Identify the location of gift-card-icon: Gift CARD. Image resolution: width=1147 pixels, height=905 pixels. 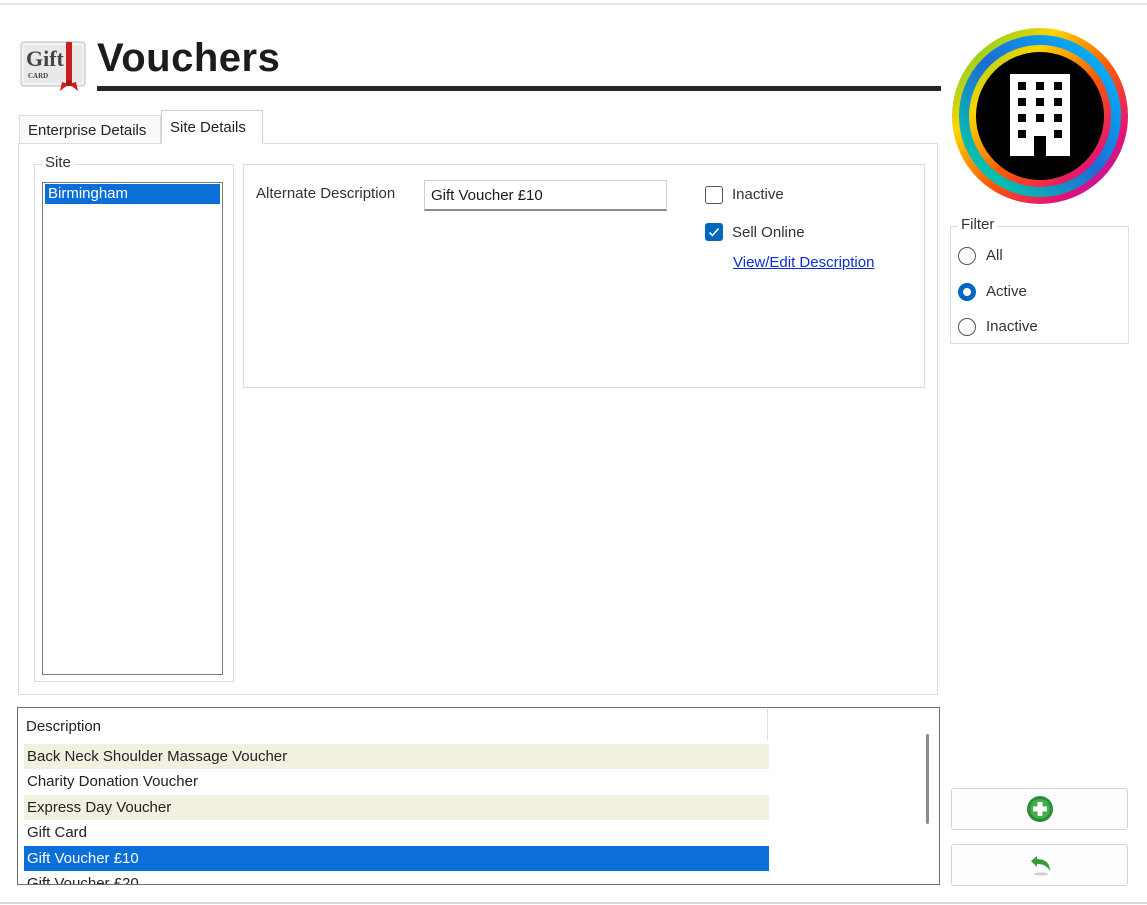
(54, 66).